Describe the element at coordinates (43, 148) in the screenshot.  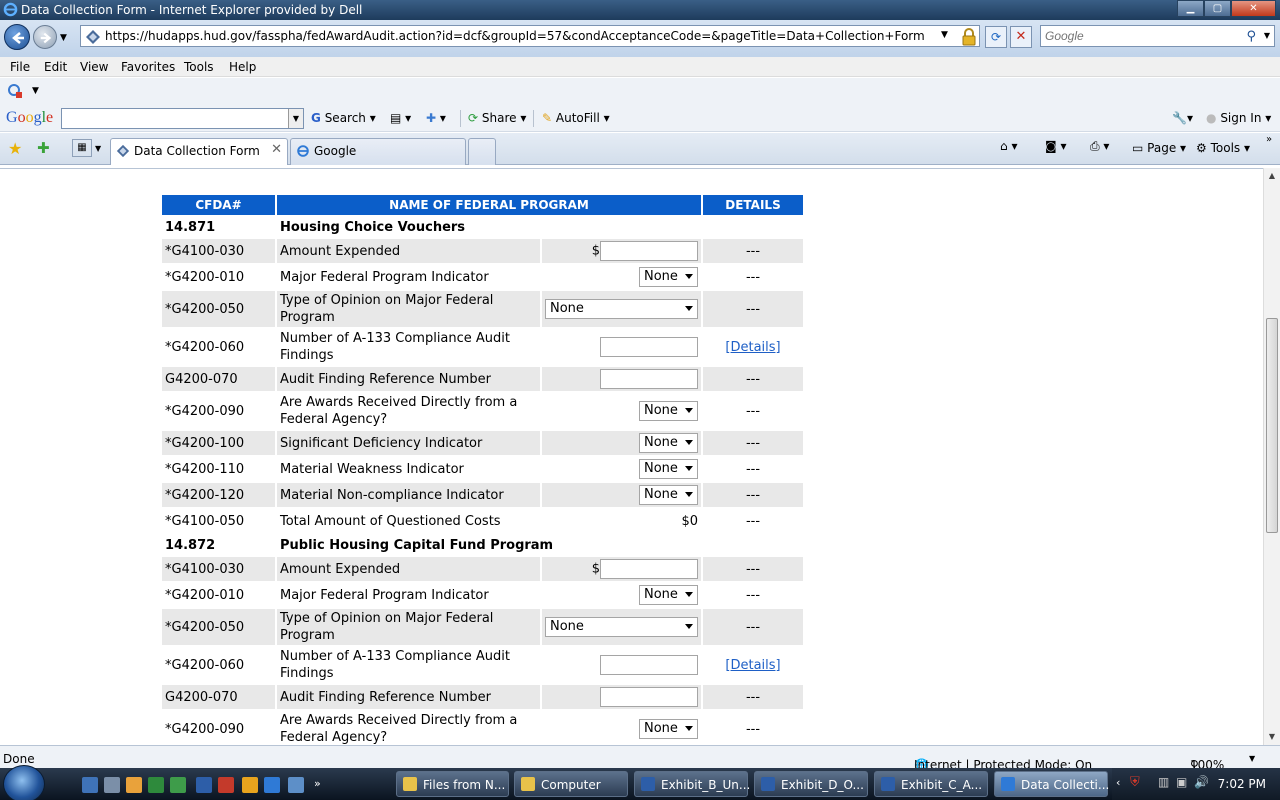
I see `add-favorites-icon: ✚` at that location.